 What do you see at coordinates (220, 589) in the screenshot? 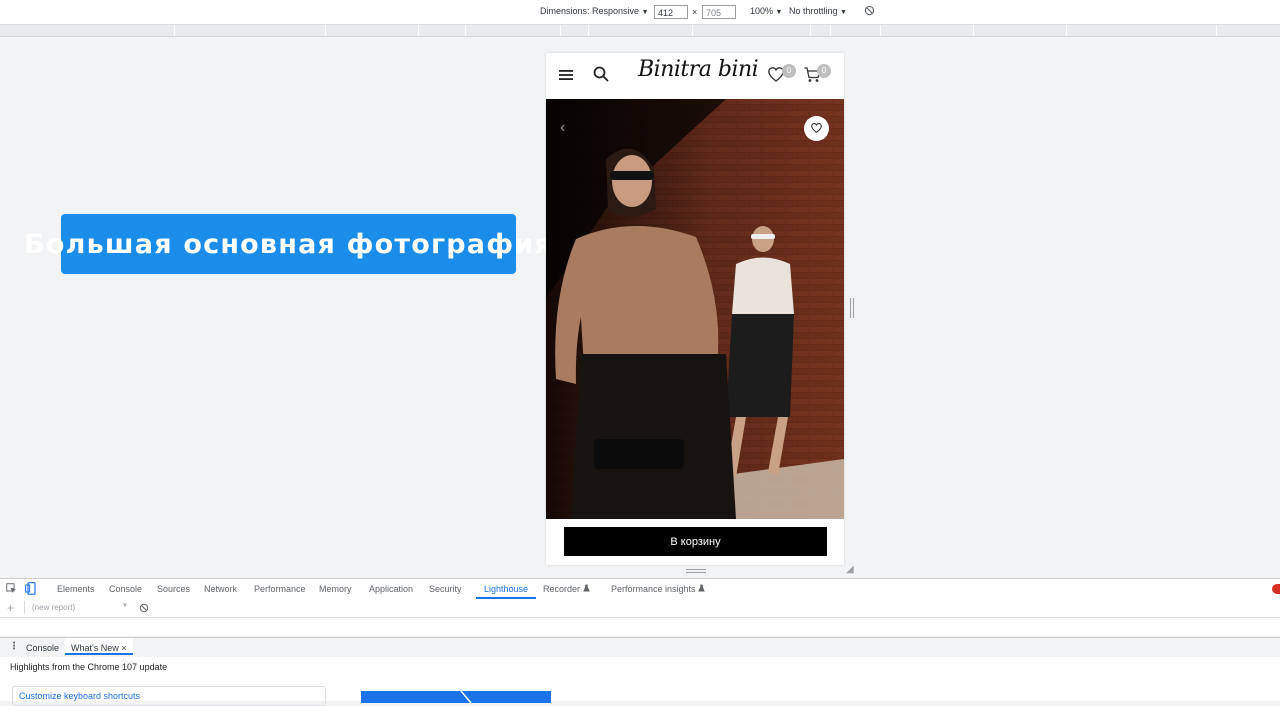
I see `tab-network: Network` at bounding box center [220, 589].